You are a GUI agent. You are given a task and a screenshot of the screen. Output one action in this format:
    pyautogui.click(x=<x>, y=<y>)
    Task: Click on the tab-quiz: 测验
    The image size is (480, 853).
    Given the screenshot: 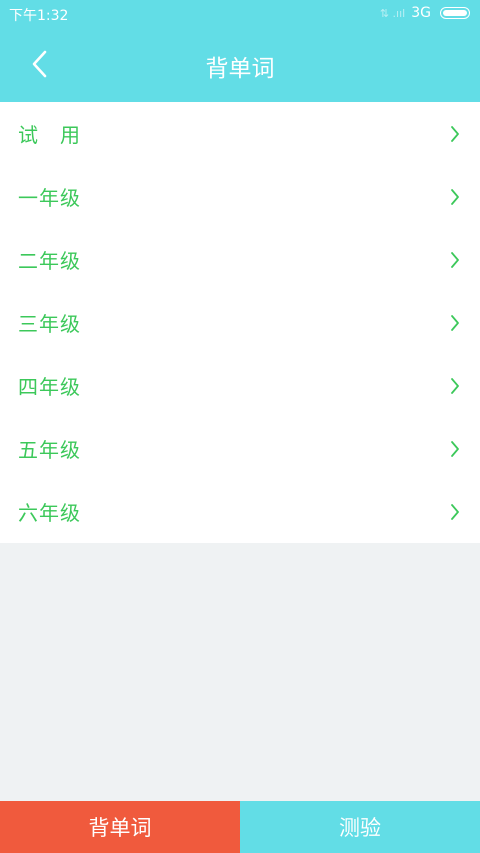 What is the action you would take?
    pyautogui.click(x=360, y=827)
    